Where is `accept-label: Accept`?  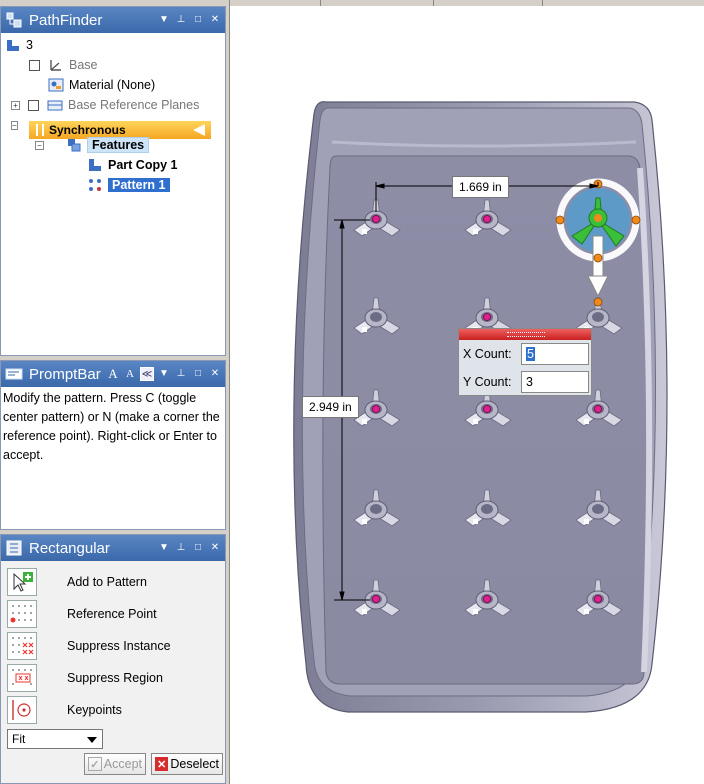
accept-label: Accept is located at coordinates (122, 764).